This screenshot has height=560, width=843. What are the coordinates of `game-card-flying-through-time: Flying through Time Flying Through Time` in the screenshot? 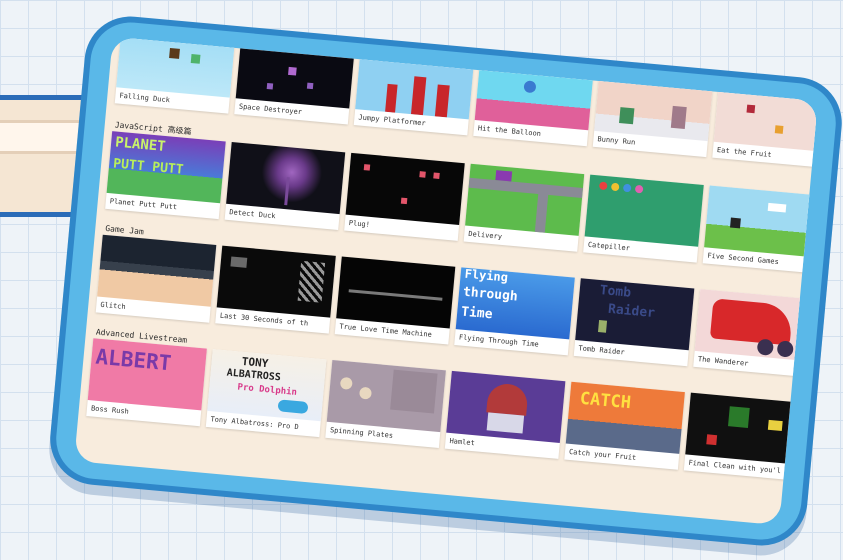 It's located at (514, 311).